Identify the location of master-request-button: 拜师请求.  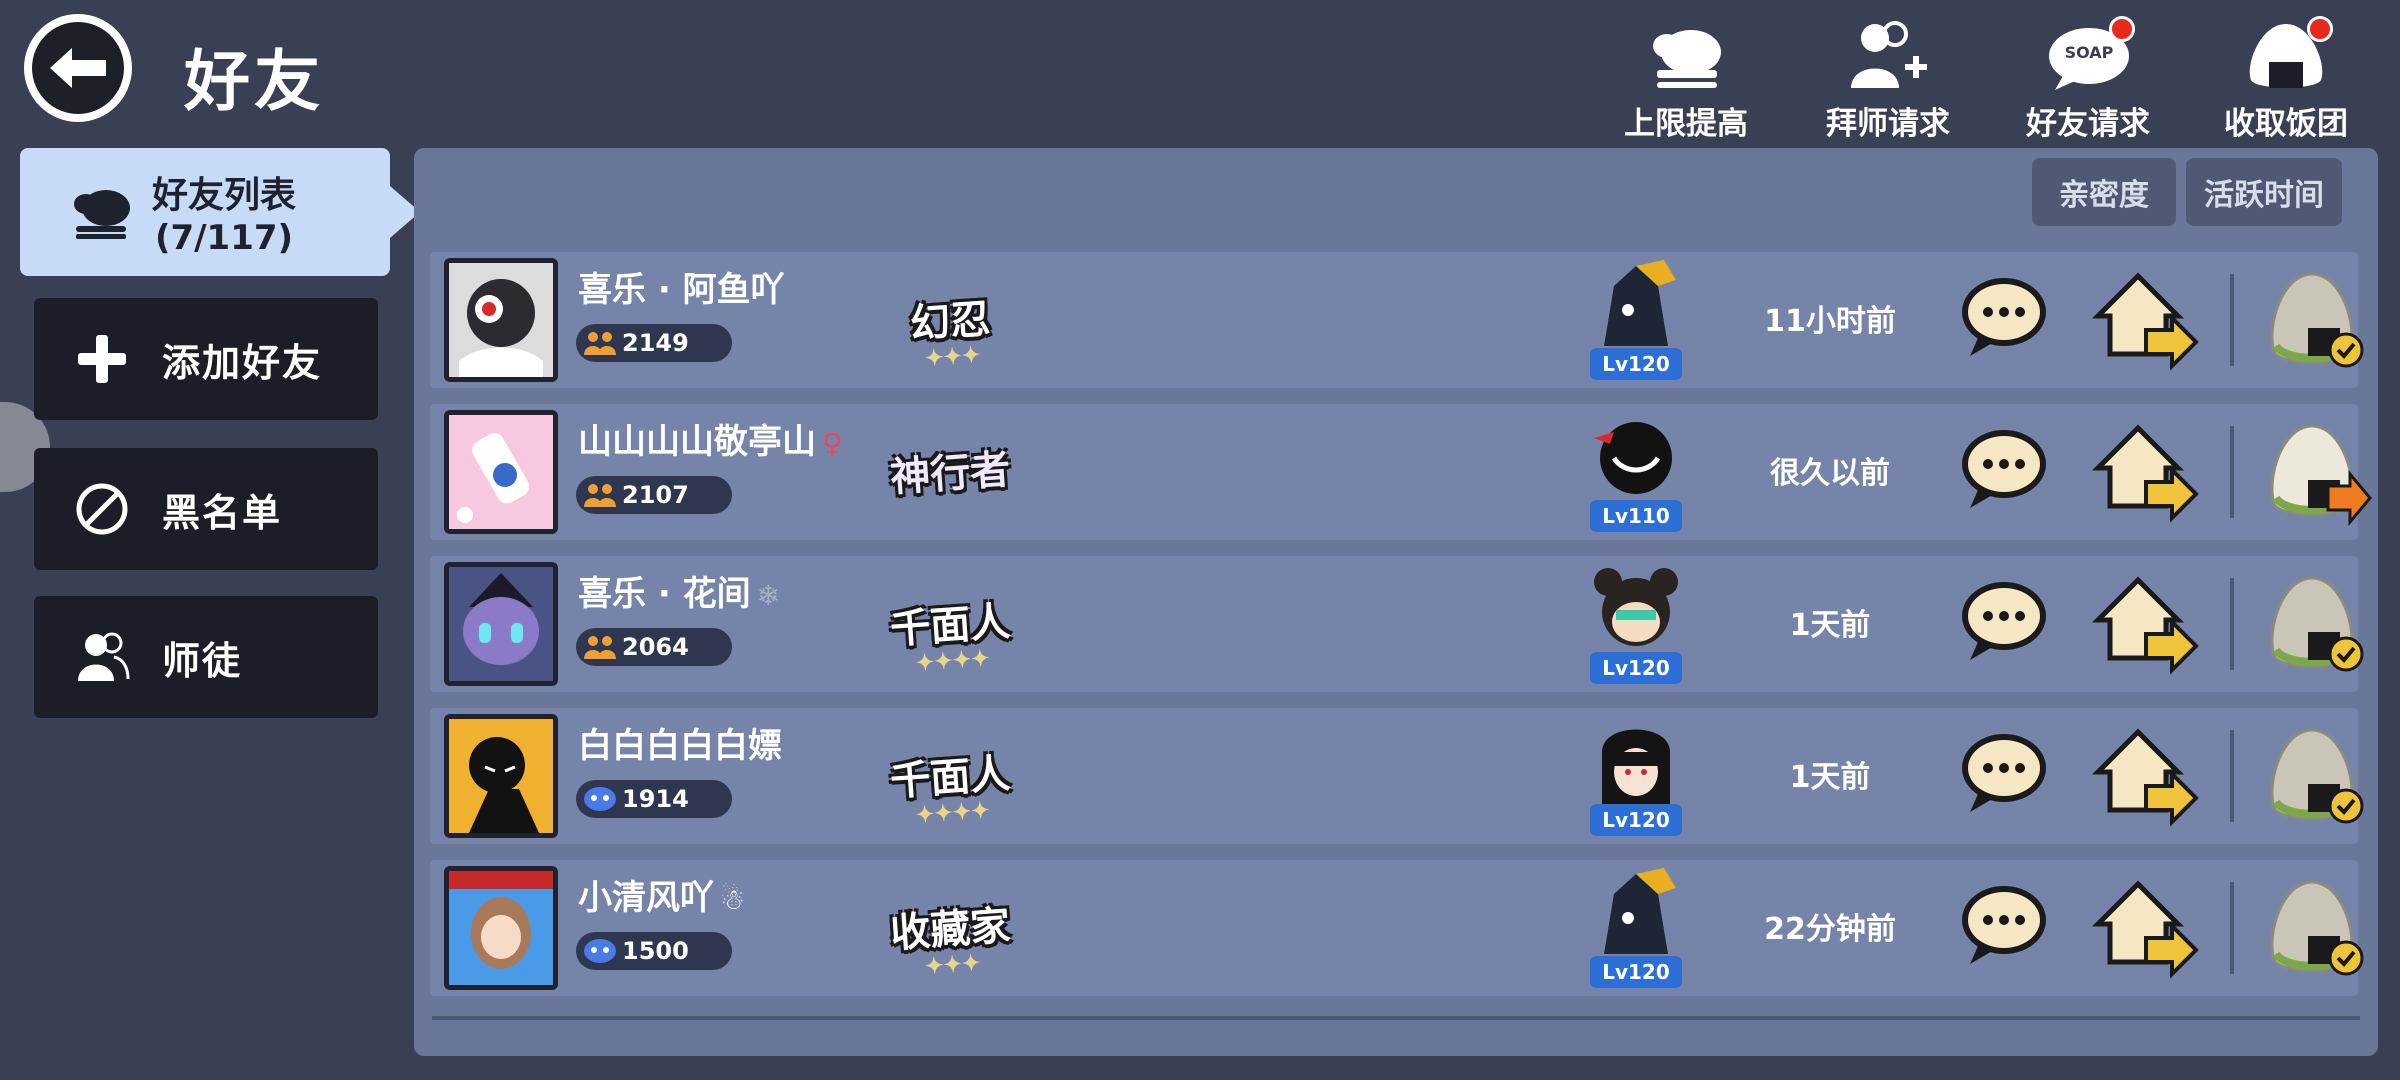
(1888, 81).